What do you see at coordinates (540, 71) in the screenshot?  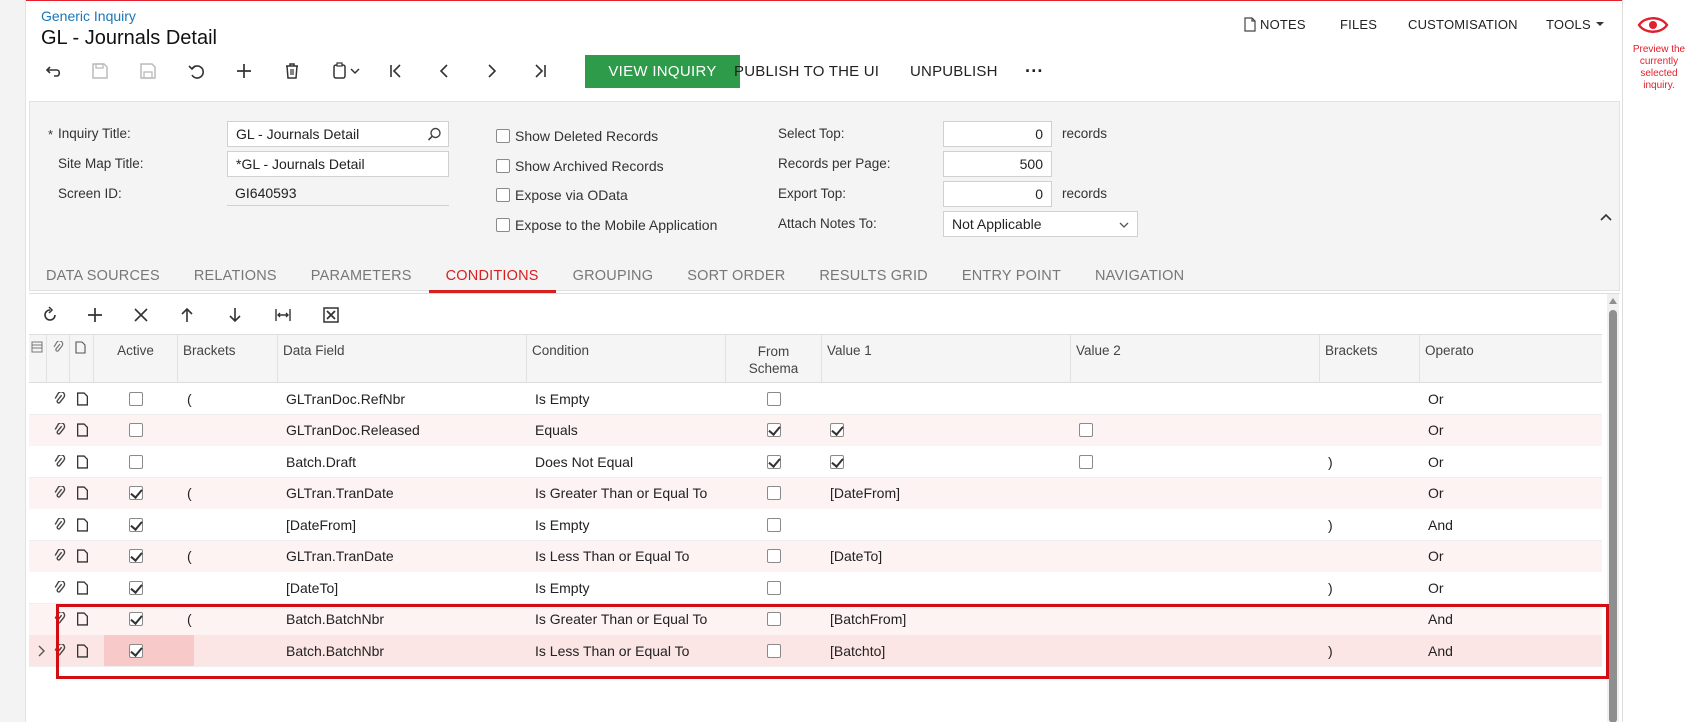 I see `last-record-button` at bounding box center [540, 71].